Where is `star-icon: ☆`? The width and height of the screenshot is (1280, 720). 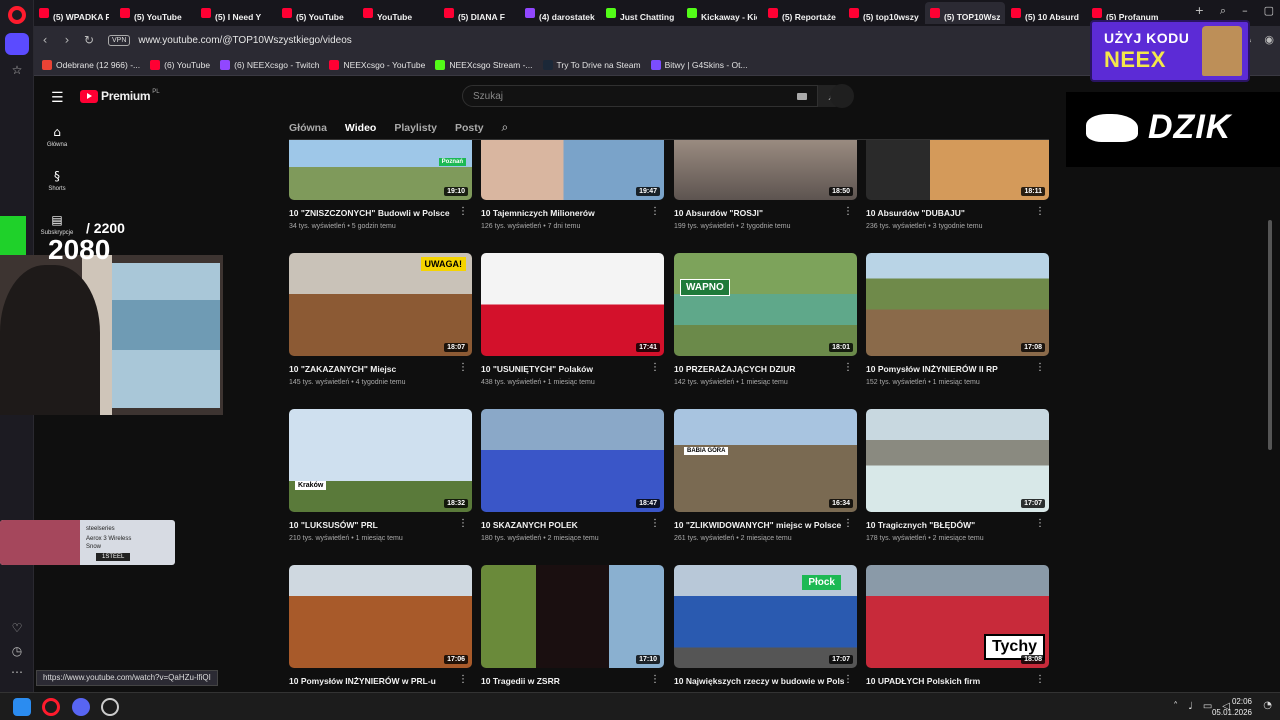 star-icon: ☆ is located at coordinates (17, 70).